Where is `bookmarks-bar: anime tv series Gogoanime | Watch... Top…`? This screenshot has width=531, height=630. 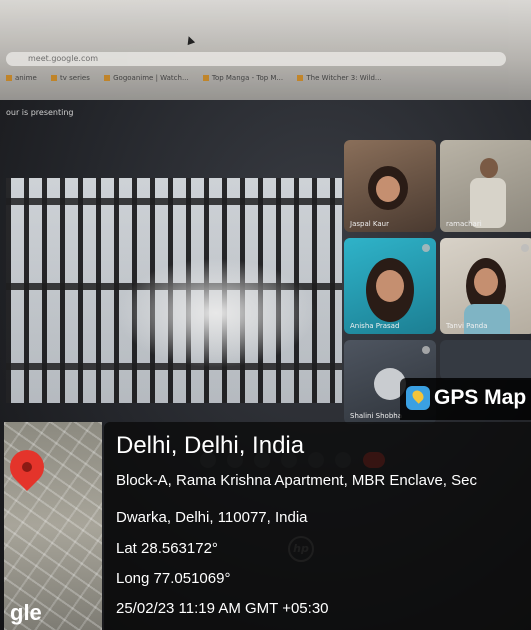 bookmarks-bar: anime tv series Gogoanime | Watch... Top… is located at coordinates (266, 80).